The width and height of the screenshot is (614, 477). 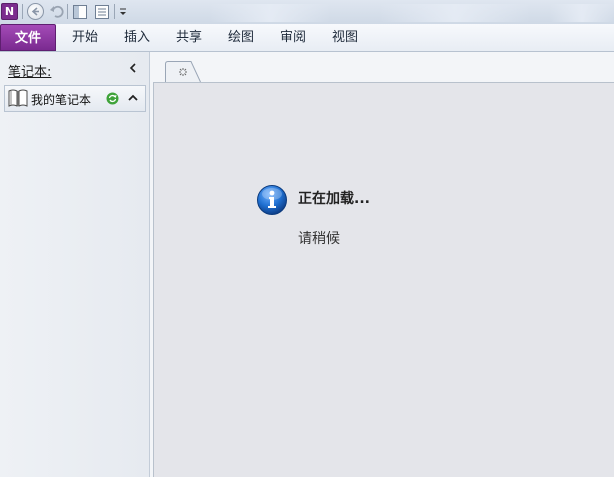 I want to click on collapse-chevron-left-icon, so click(x=133, y=68).